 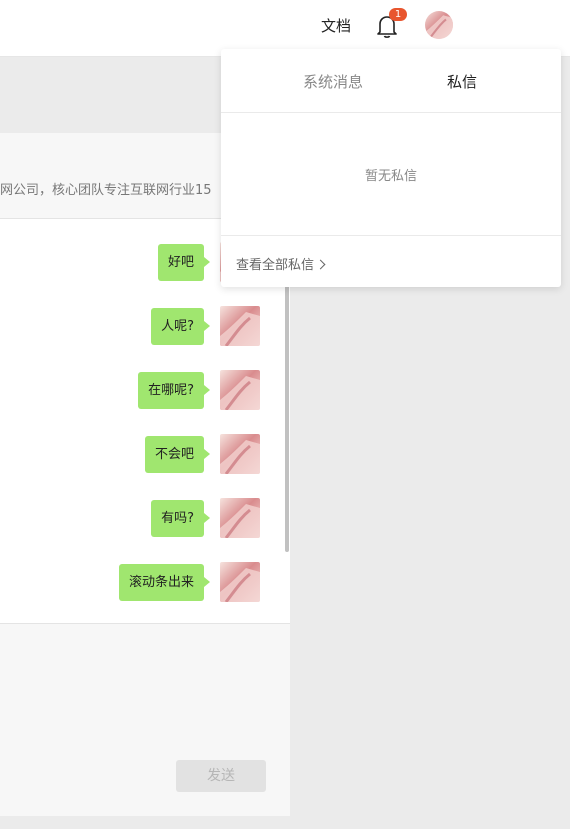 I want to click on view-all-messages-link: 查看全部私信, so click(x=281, y=263).